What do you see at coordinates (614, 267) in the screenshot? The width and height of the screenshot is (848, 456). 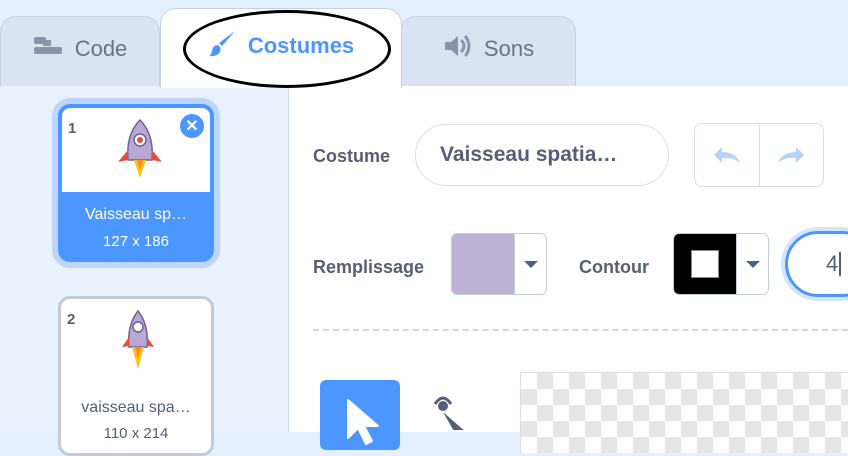 I see `outline-label: Contour` at bounding box center [614, 267].